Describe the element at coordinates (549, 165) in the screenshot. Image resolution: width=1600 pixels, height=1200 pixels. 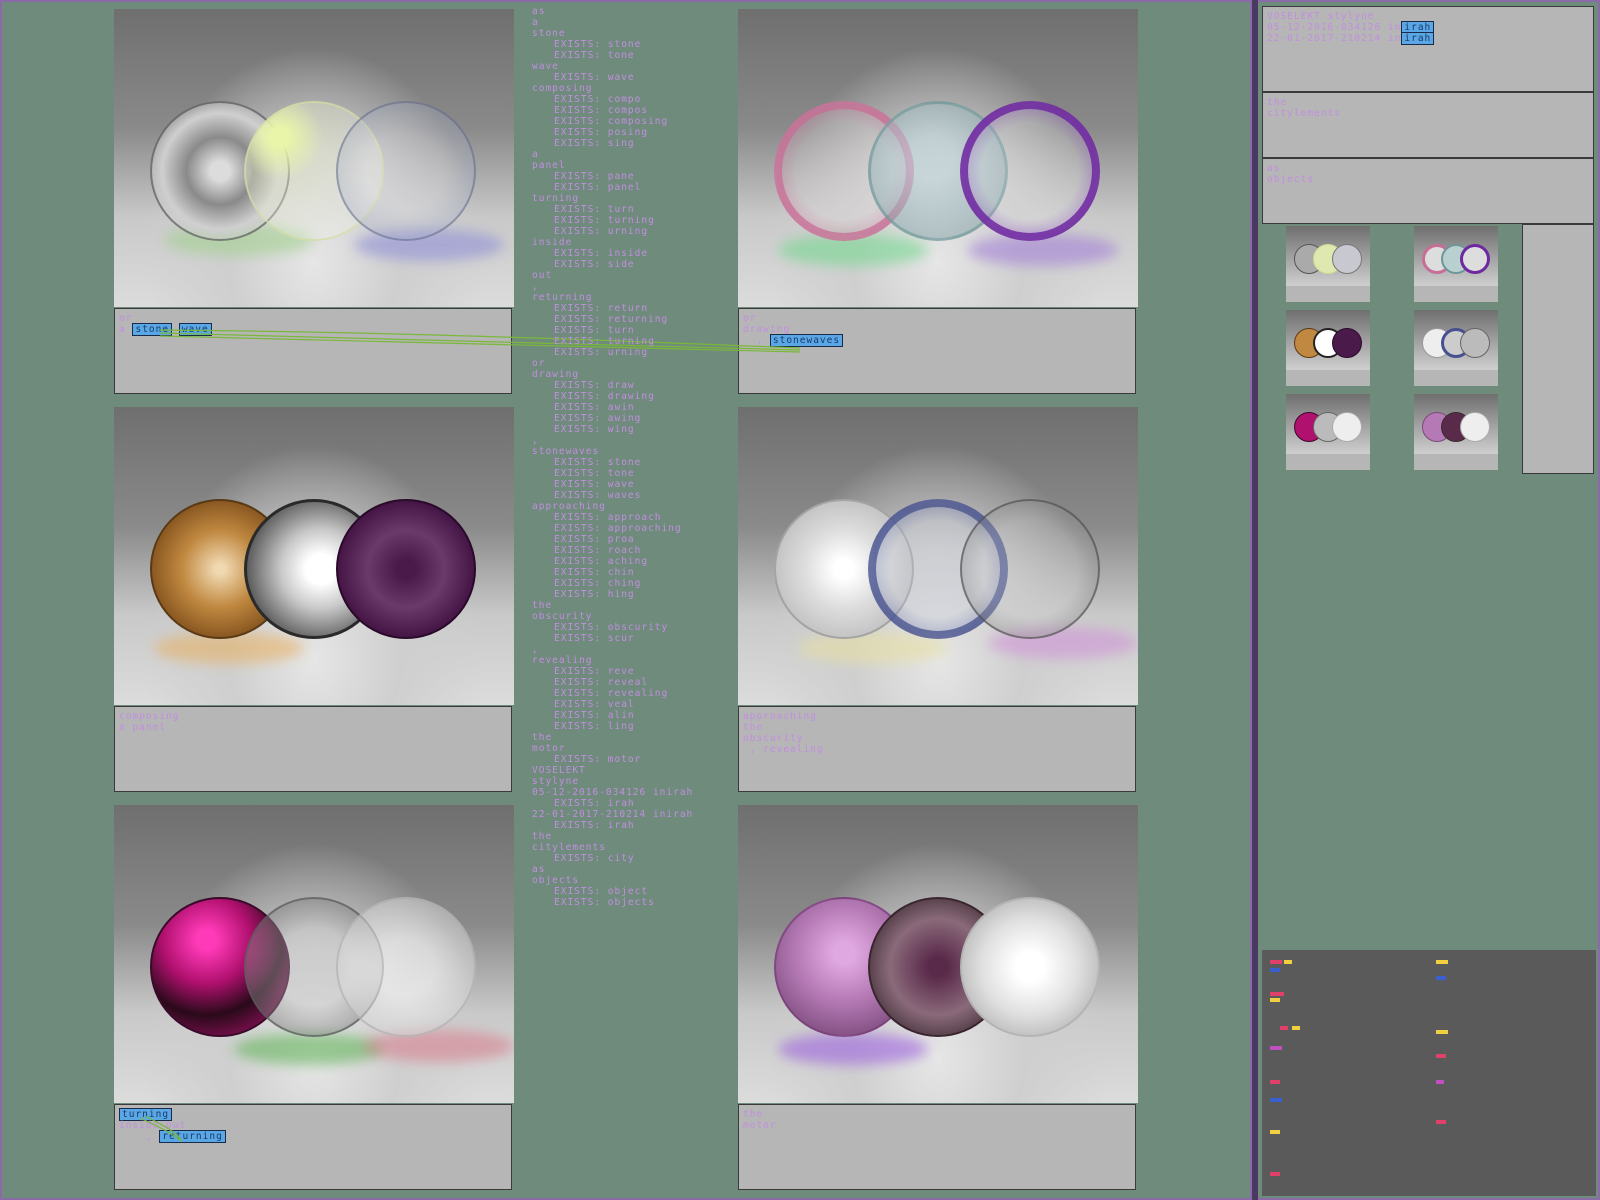
I see `tree-token-row: panel` at that location.